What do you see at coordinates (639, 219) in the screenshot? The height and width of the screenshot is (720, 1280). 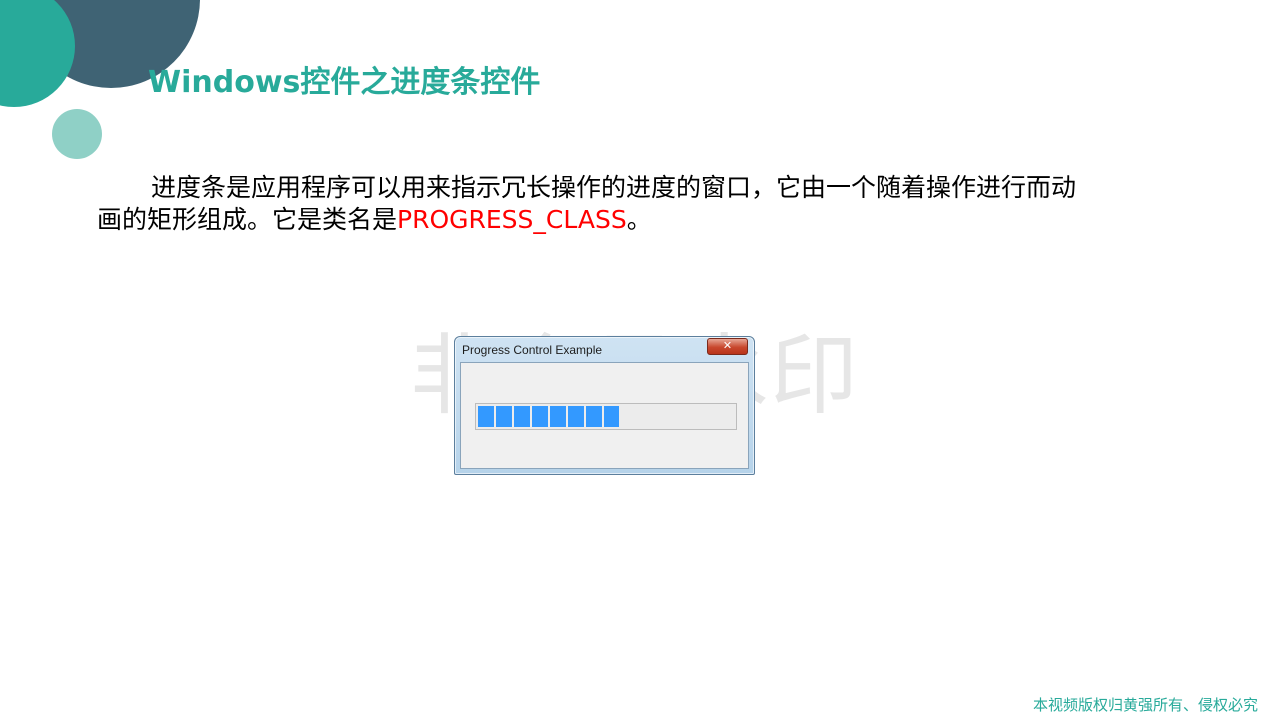 I see `body-end-punctuation: 。` at bounding box center [639, 219].